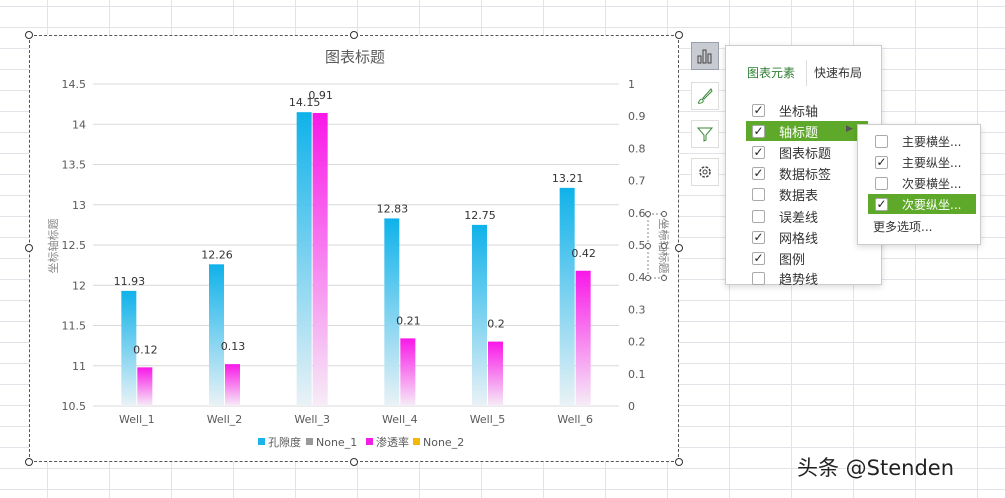  I want to click on chart-filter-button, so click(705, 134).